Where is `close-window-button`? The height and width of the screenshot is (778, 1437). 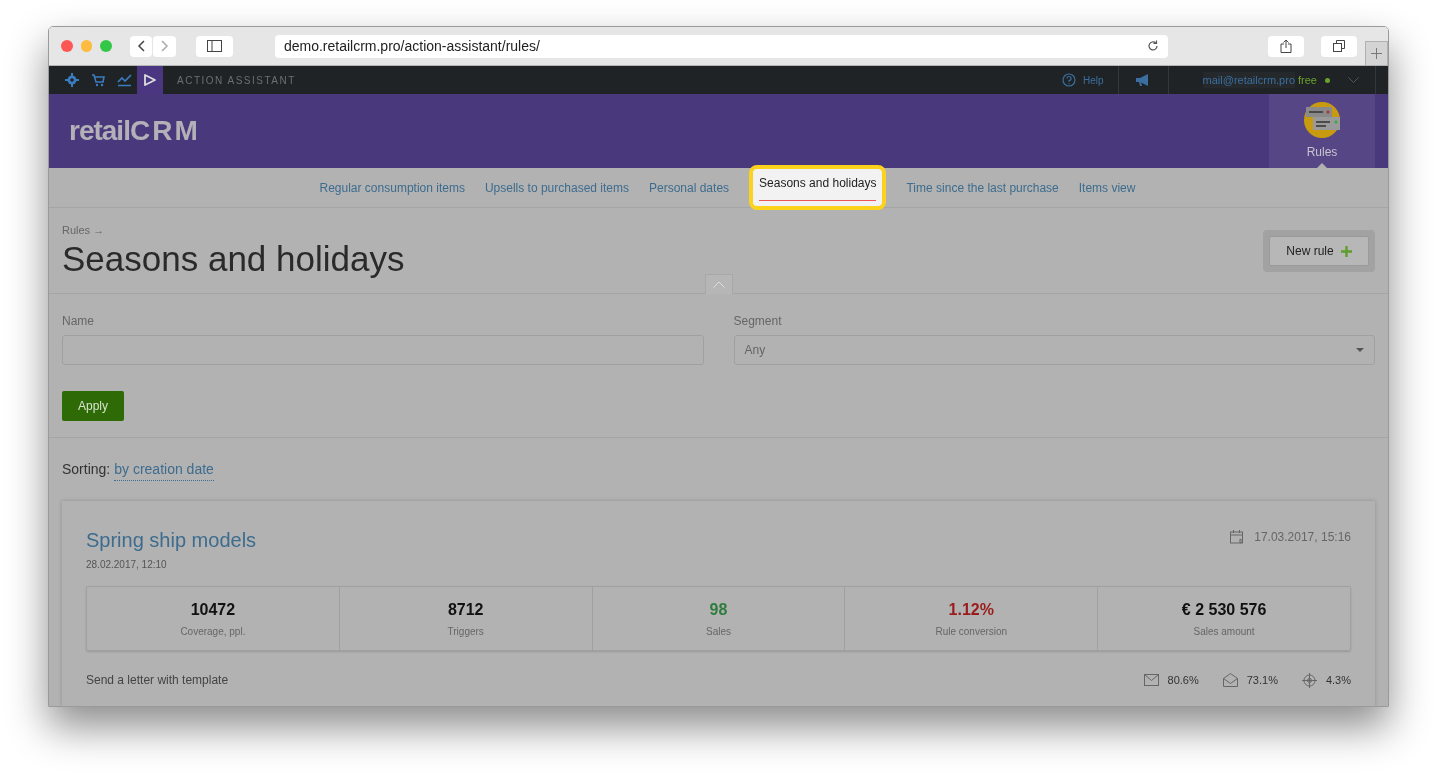
close-window-button is located at coordinates (67, 46).